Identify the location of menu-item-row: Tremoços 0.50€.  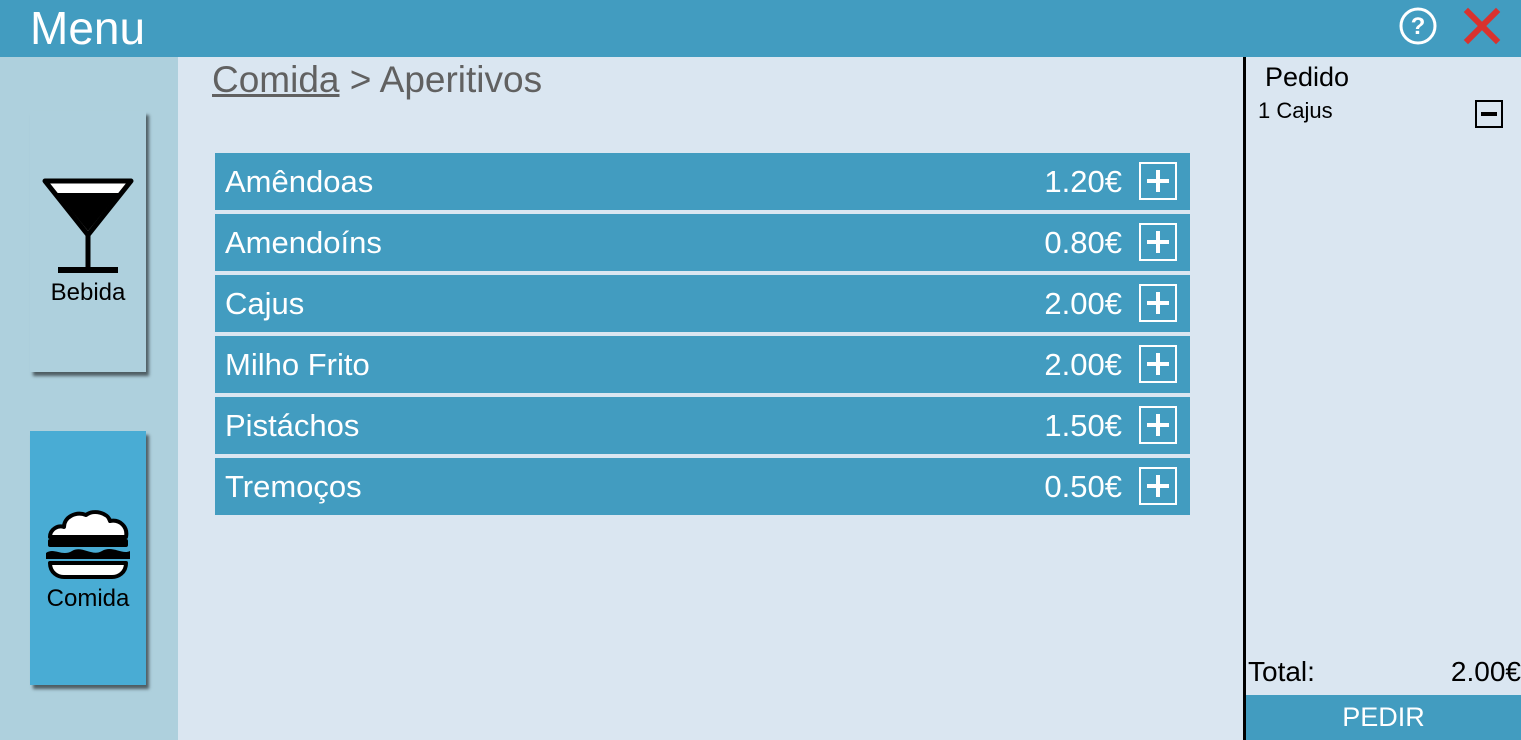
(702, 486).